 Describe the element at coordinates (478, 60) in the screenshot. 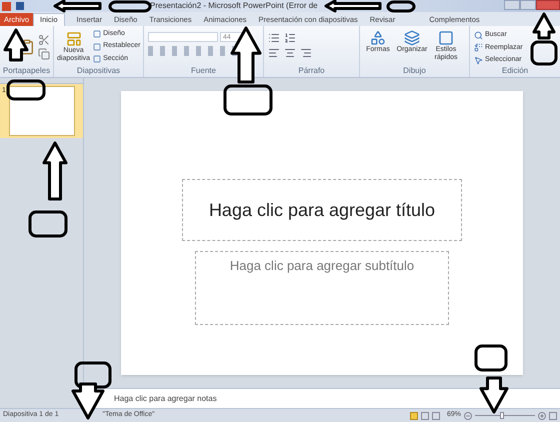

I see `pointer-icon` at that location.